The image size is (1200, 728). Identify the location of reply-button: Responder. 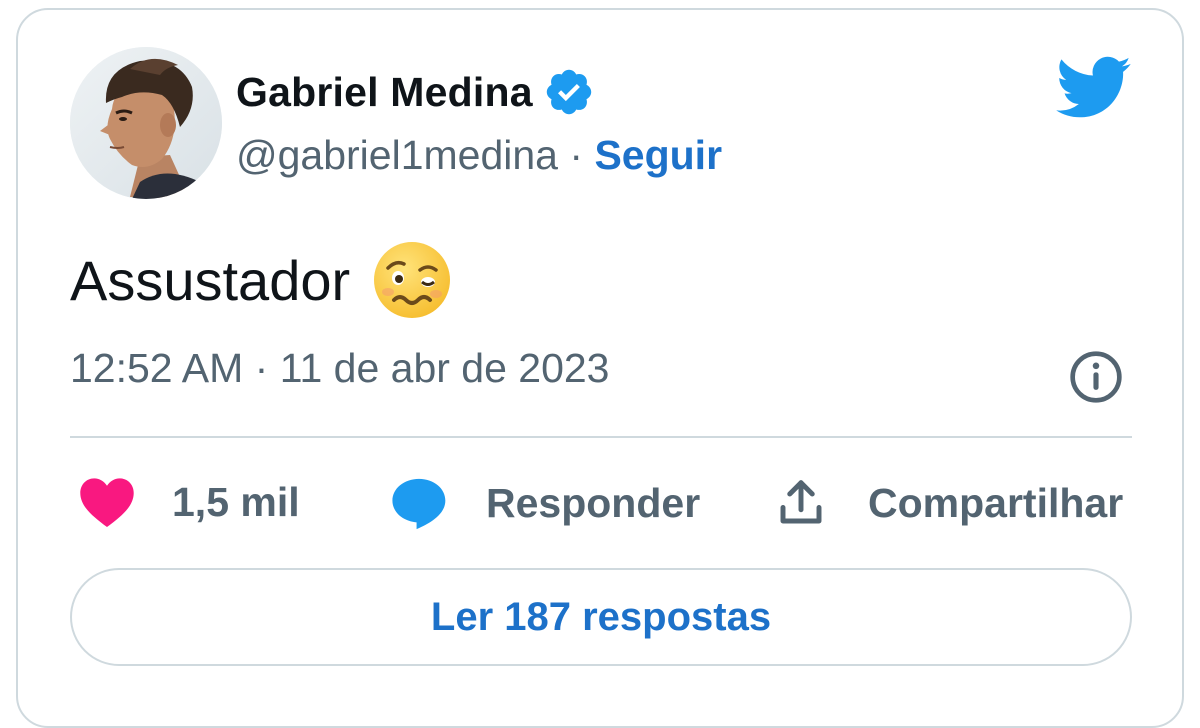
(545, 503).